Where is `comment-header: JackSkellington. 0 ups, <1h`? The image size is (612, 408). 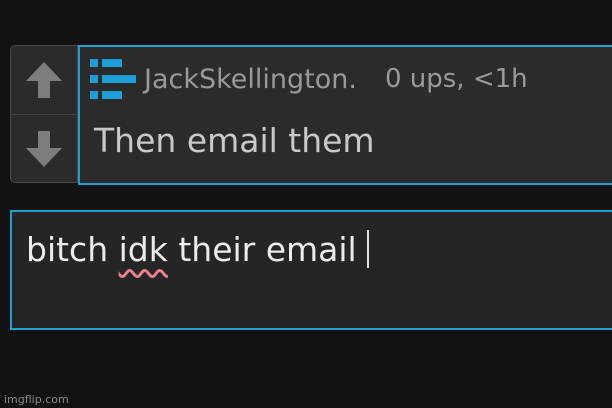 comment-header: JackSkellington. 0 ups, <1h is located at coordinates (308, 79).